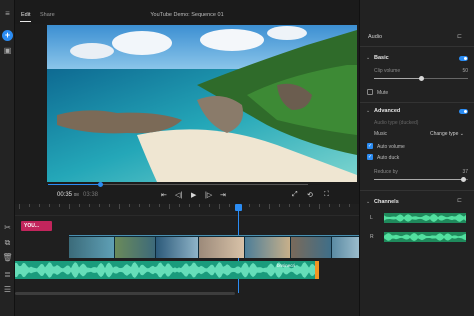 The image size is (474, 316). Describe the element at coordinates (7, 274) in the screenshot. I see `track-height-icon: ≣` at that location.